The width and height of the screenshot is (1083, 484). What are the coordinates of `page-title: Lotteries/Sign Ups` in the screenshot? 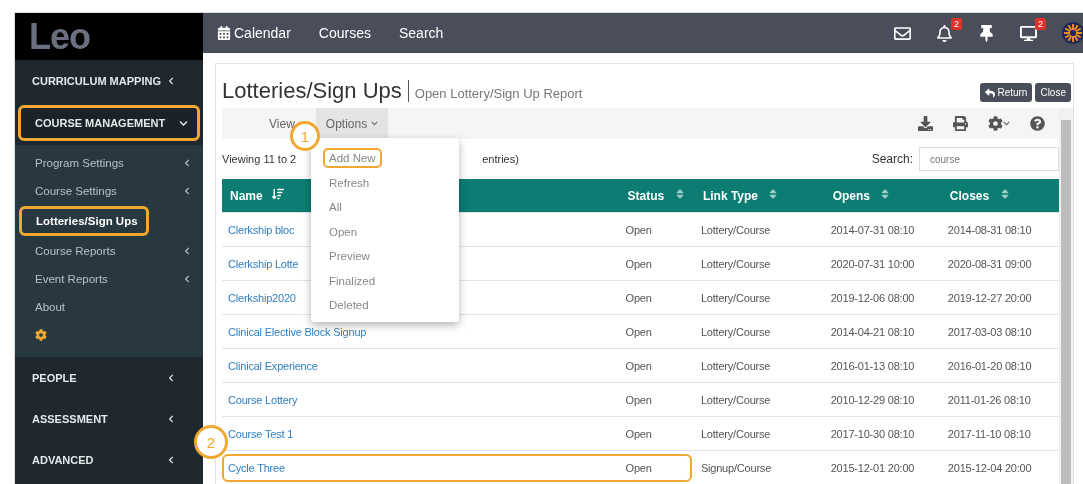 It's located at (312, 91).